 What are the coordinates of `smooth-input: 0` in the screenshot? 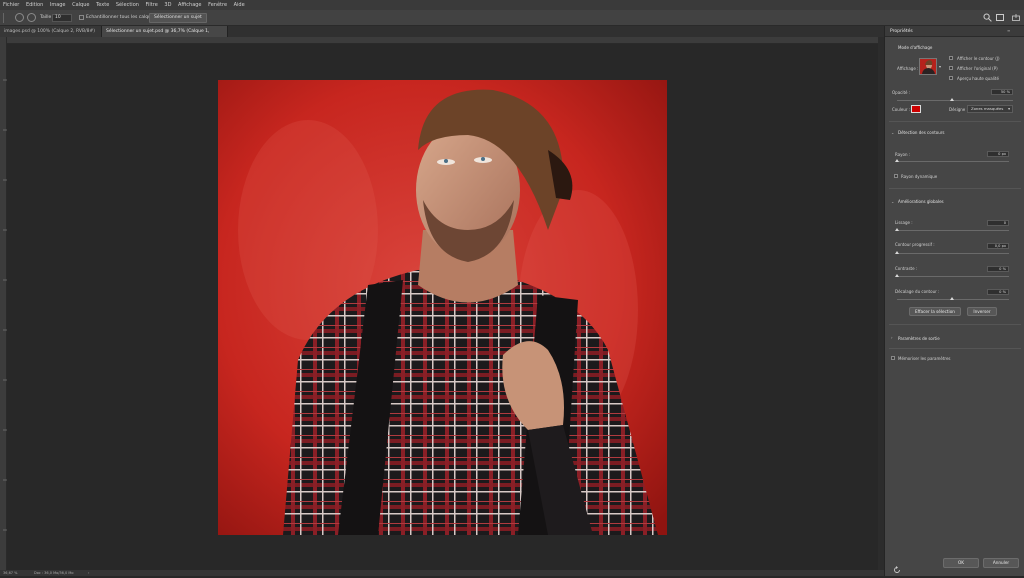 It's located at (998, 223).